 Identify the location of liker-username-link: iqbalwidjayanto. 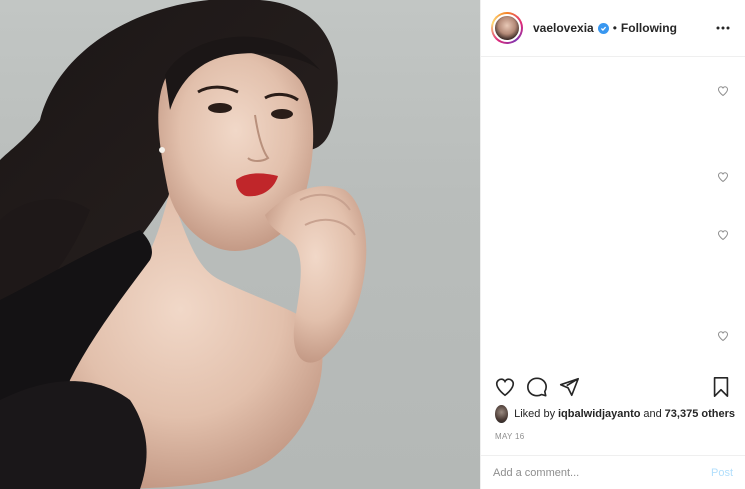
(599, 414).